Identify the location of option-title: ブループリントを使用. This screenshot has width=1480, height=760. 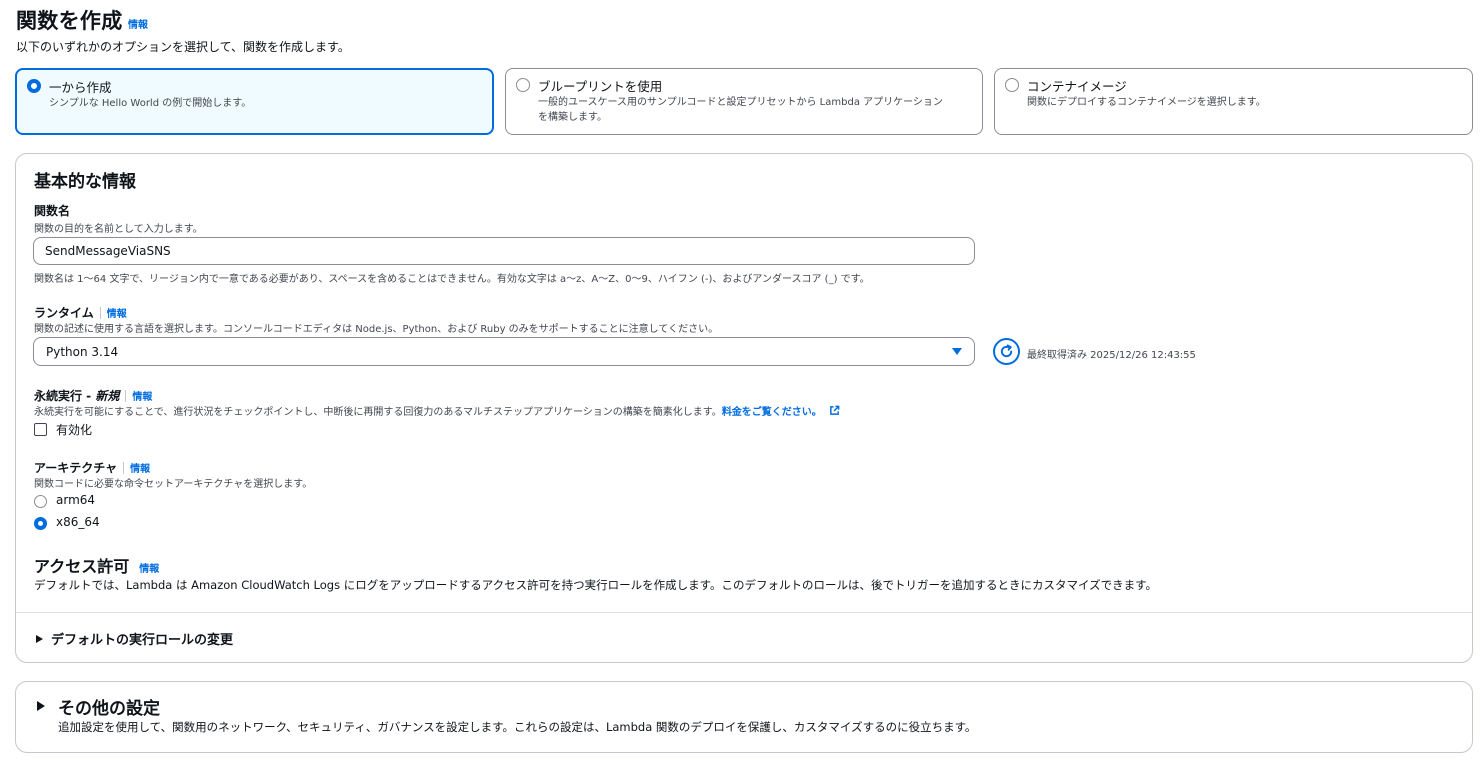
(600, 86).